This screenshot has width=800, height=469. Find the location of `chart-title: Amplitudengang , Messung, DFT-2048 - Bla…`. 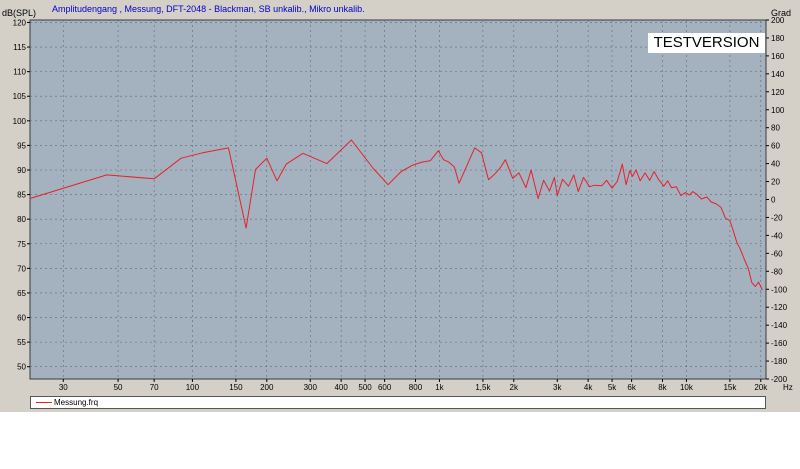

chart-title: Amplitudengang , Messung, DFT-2048 - Bla… is located at coordinates (208, 9).